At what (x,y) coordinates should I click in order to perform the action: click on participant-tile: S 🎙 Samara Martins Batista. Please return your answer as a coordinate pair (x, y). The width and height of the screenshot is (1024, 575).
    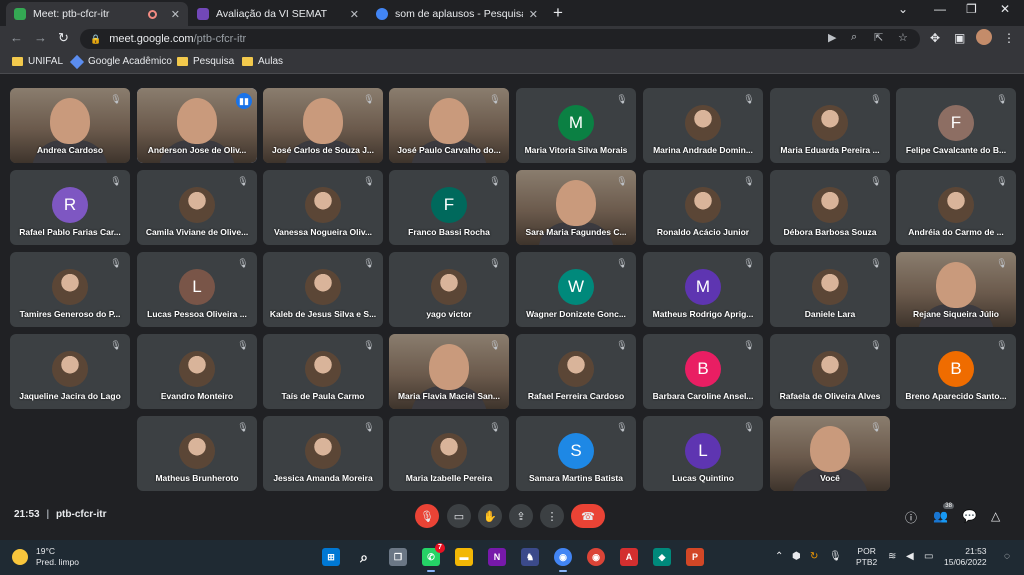
    Looking at the image, I should click on (576, 453).